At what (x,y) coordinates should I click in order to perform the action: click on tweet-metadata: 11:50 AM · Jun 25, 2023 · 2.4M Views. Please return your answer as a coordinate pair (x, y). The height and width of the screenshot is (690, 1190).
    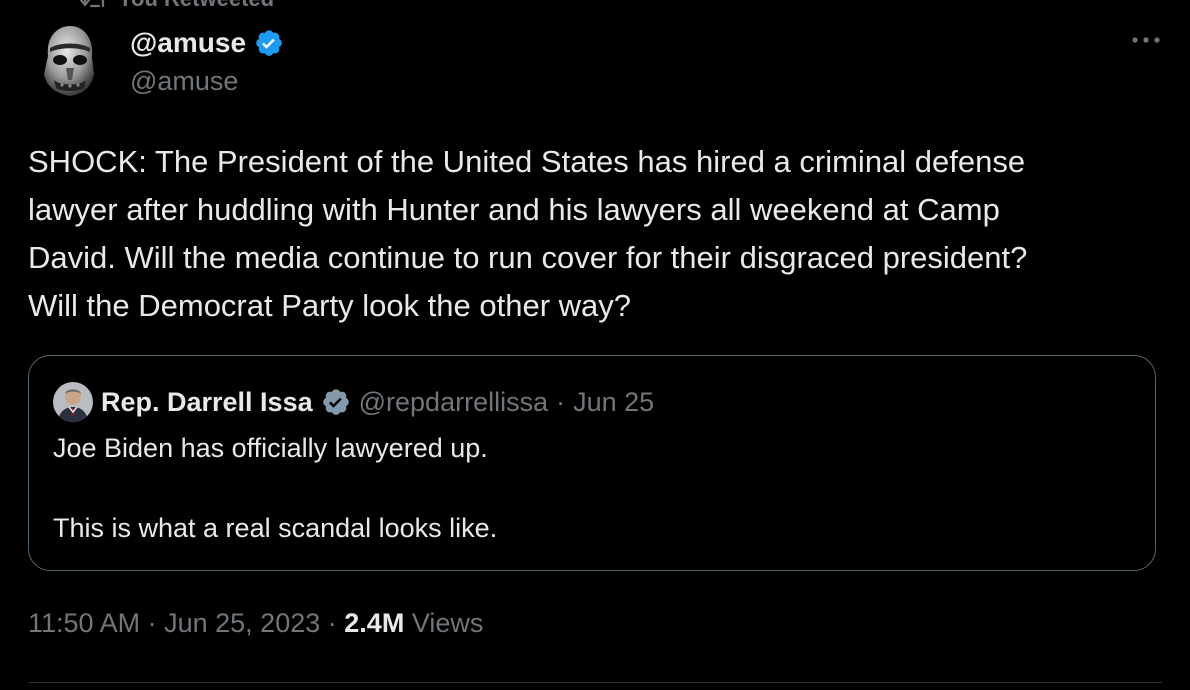
    Looking at the image, I should click on (255, 623).